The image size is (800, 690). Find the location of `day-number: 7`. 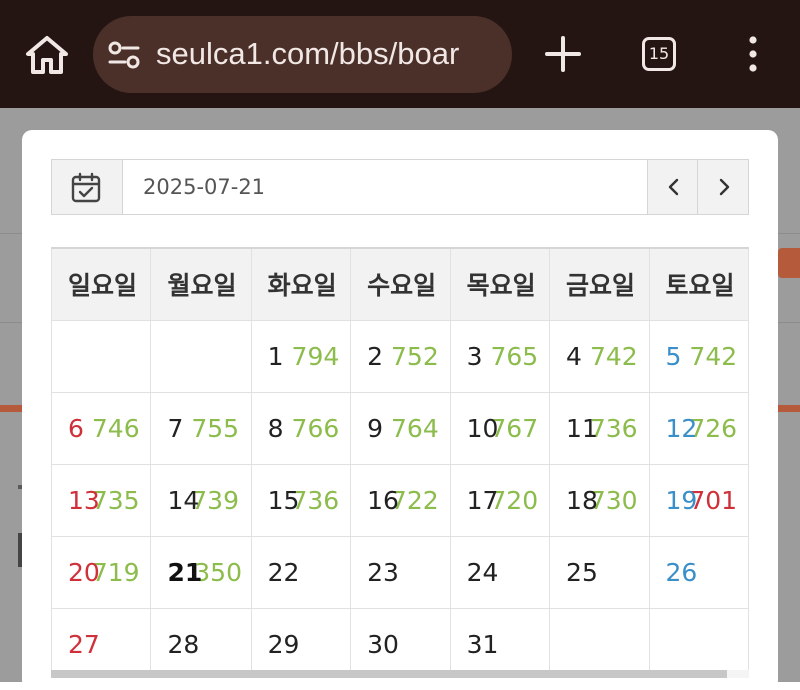

day-number: 7 is located at coordinates (175, 428).